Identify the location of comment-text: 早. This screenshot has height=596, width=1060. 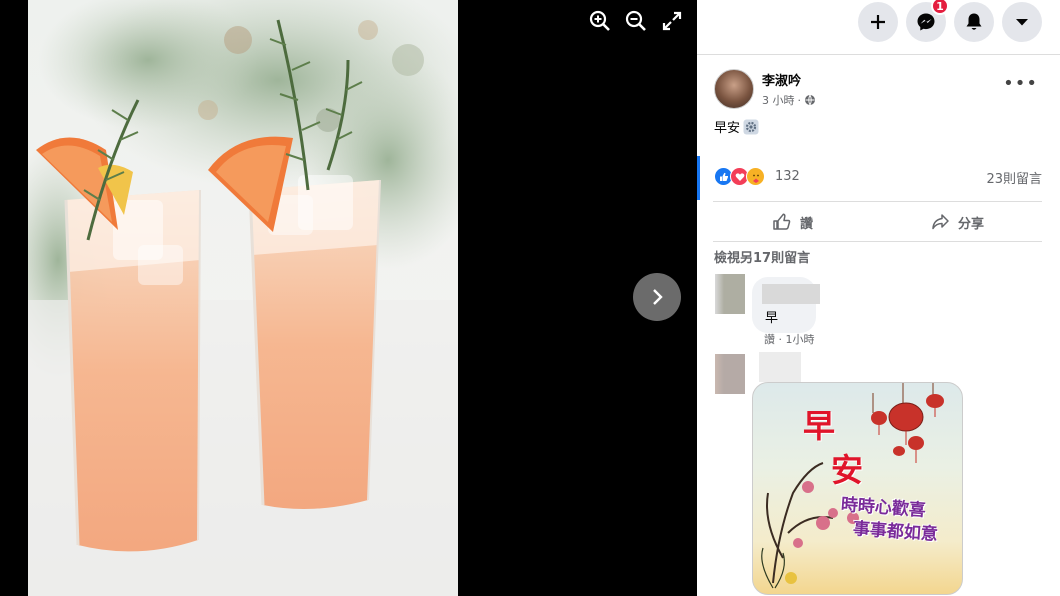
(772, 318).